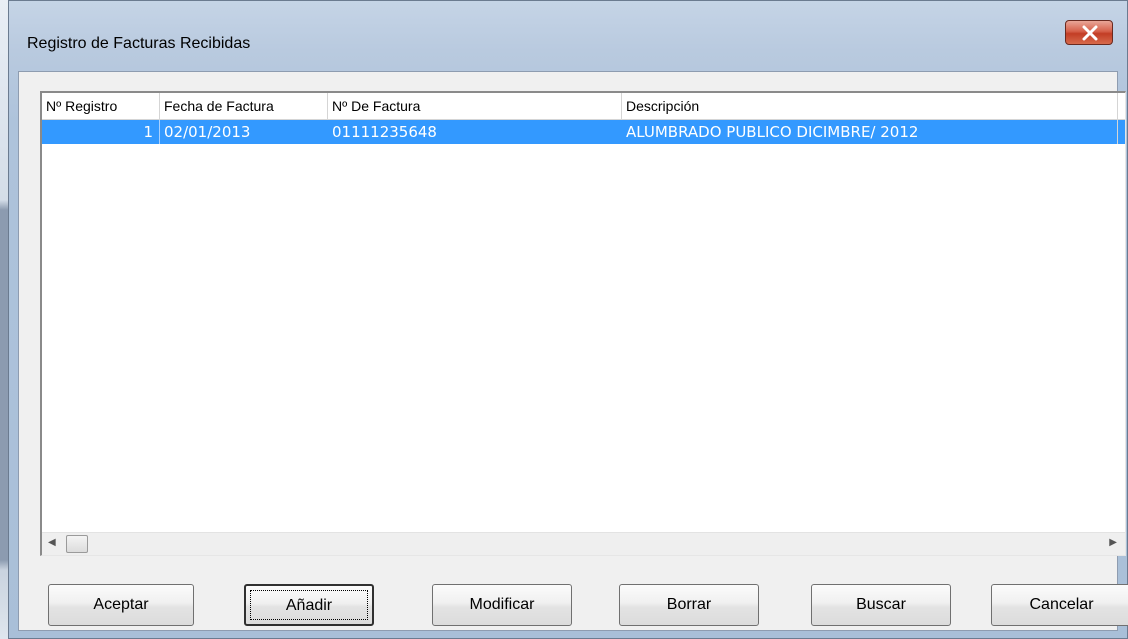 The height and width of the screenshot is (639, 1128). What do you see at coordinates (139, 43) in the screenshot?
I see `window-title: Registro de Facturas Recibidas` at bounding box center [139, 43].